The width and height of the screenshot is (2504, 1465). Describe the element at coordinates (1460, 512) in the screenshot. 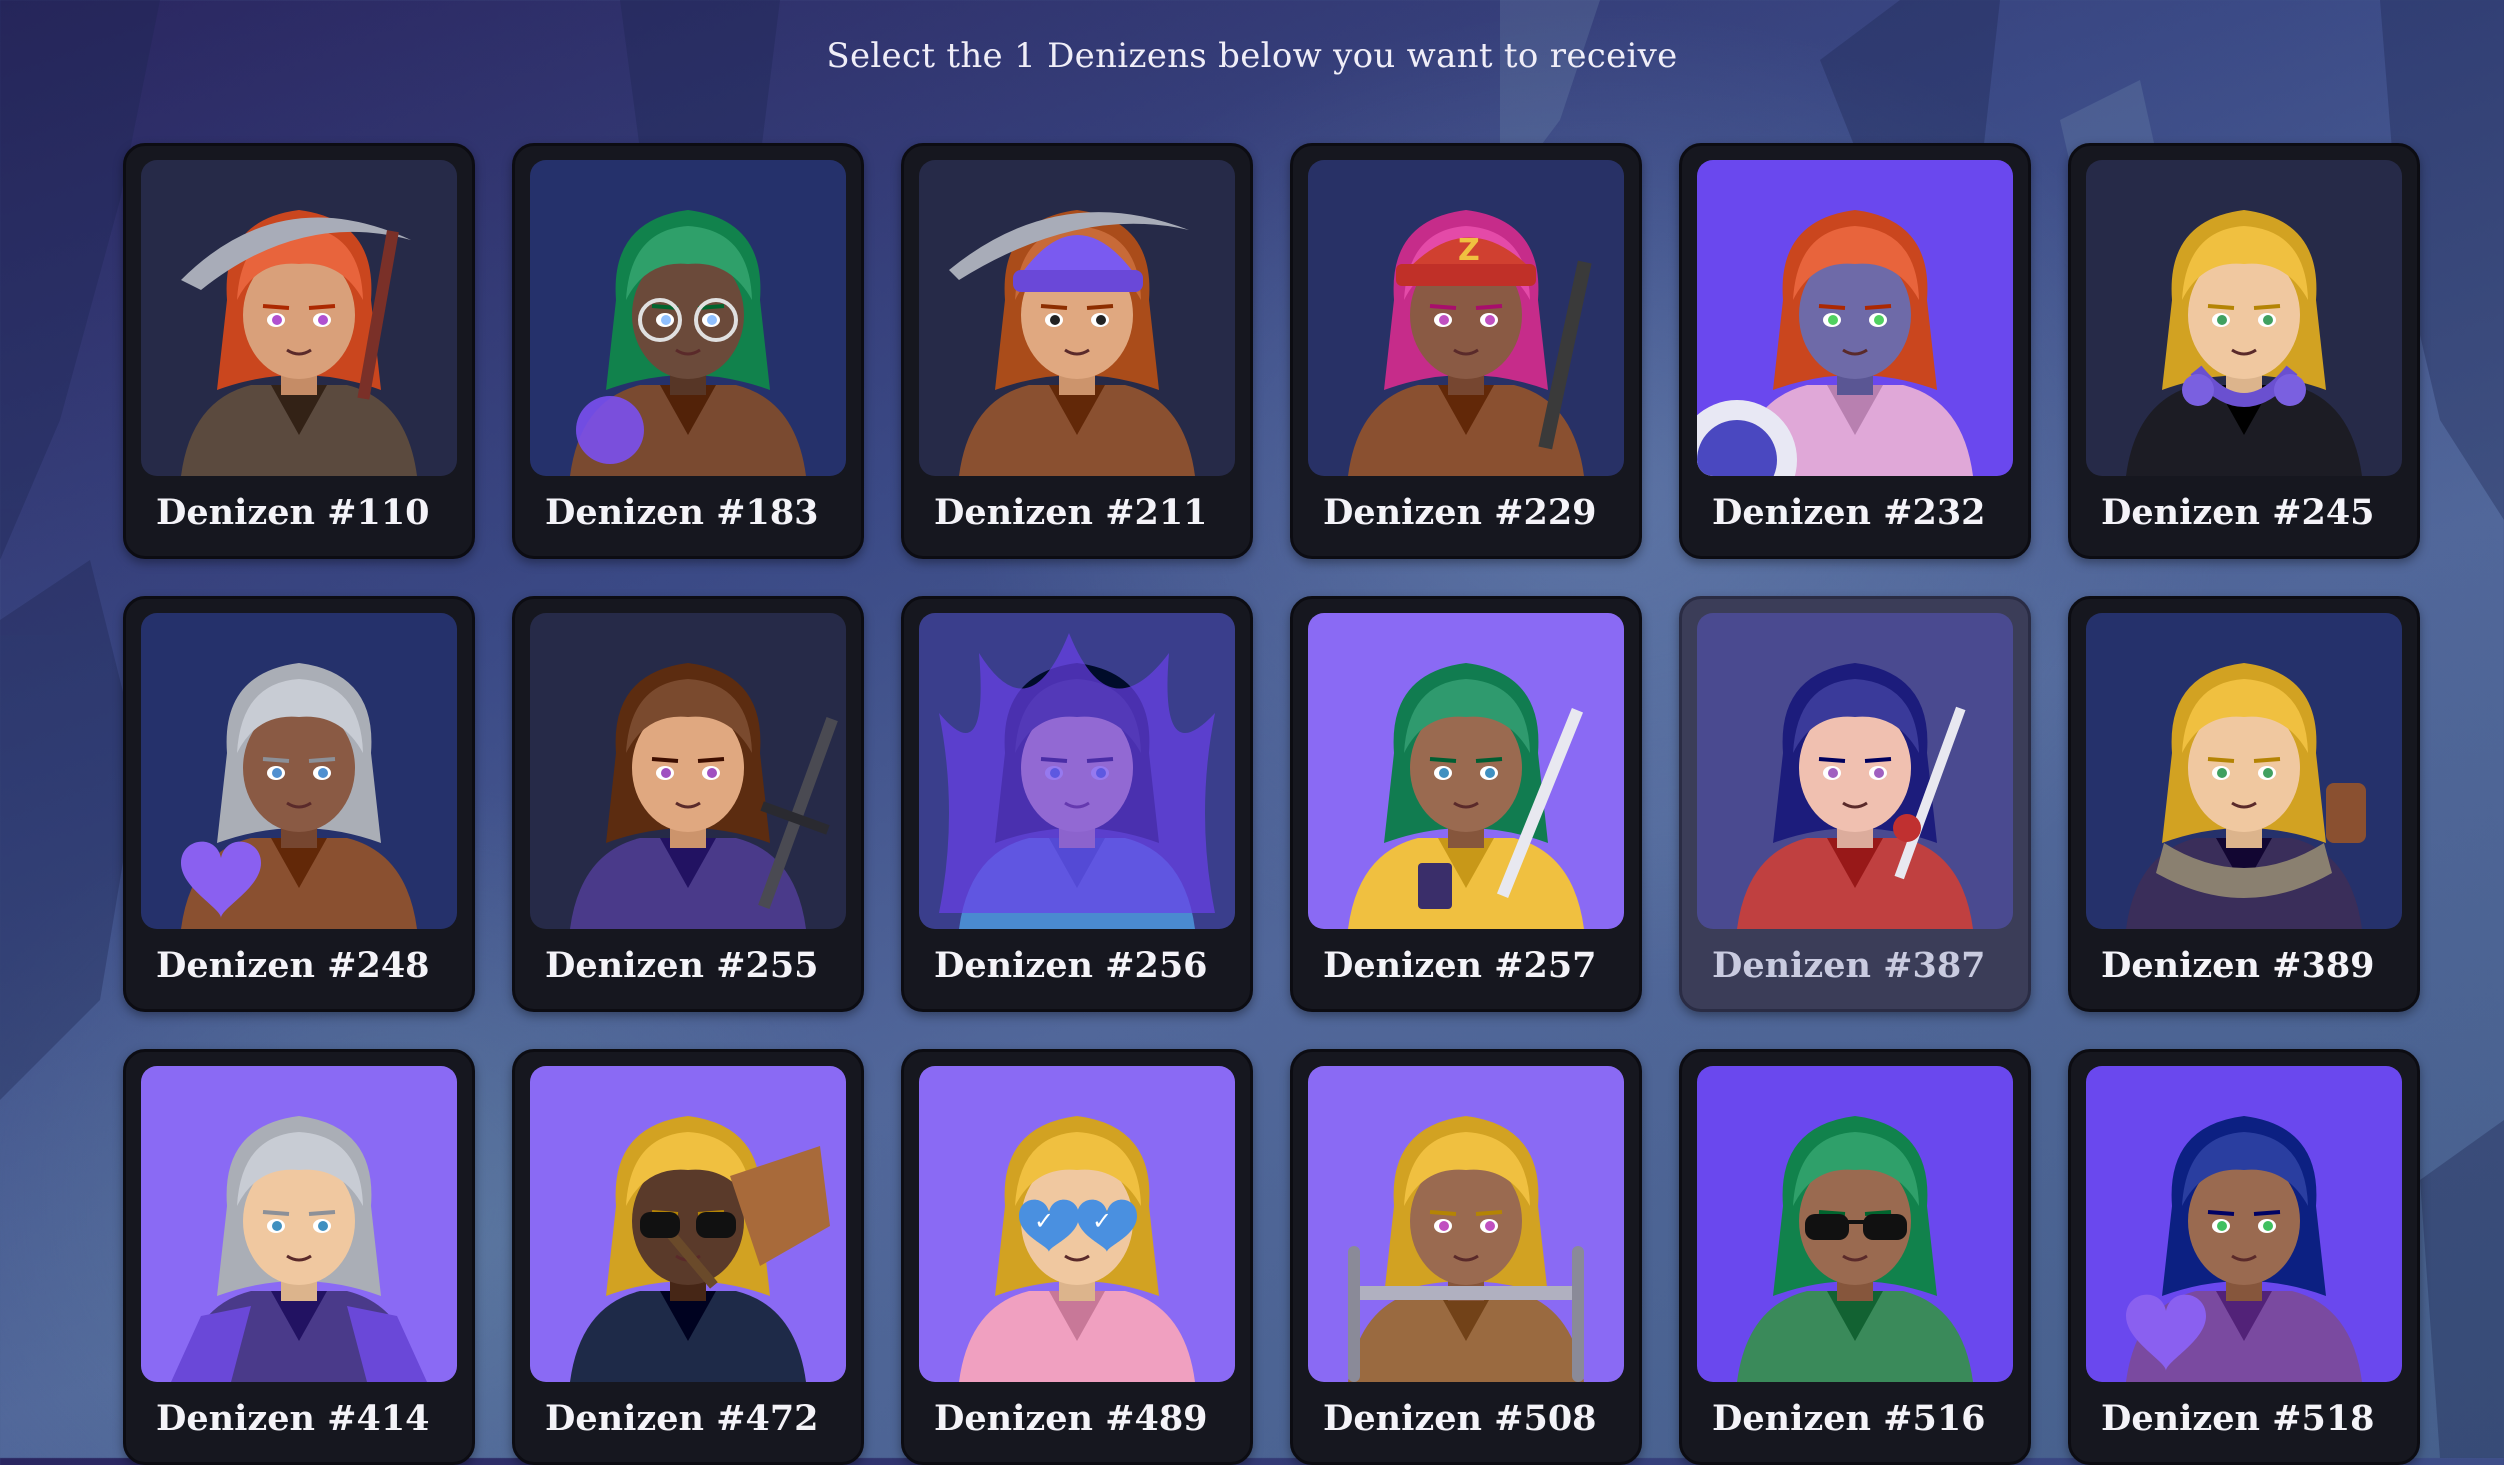

I see `denizen-name-label: Denizen #229` at that location.